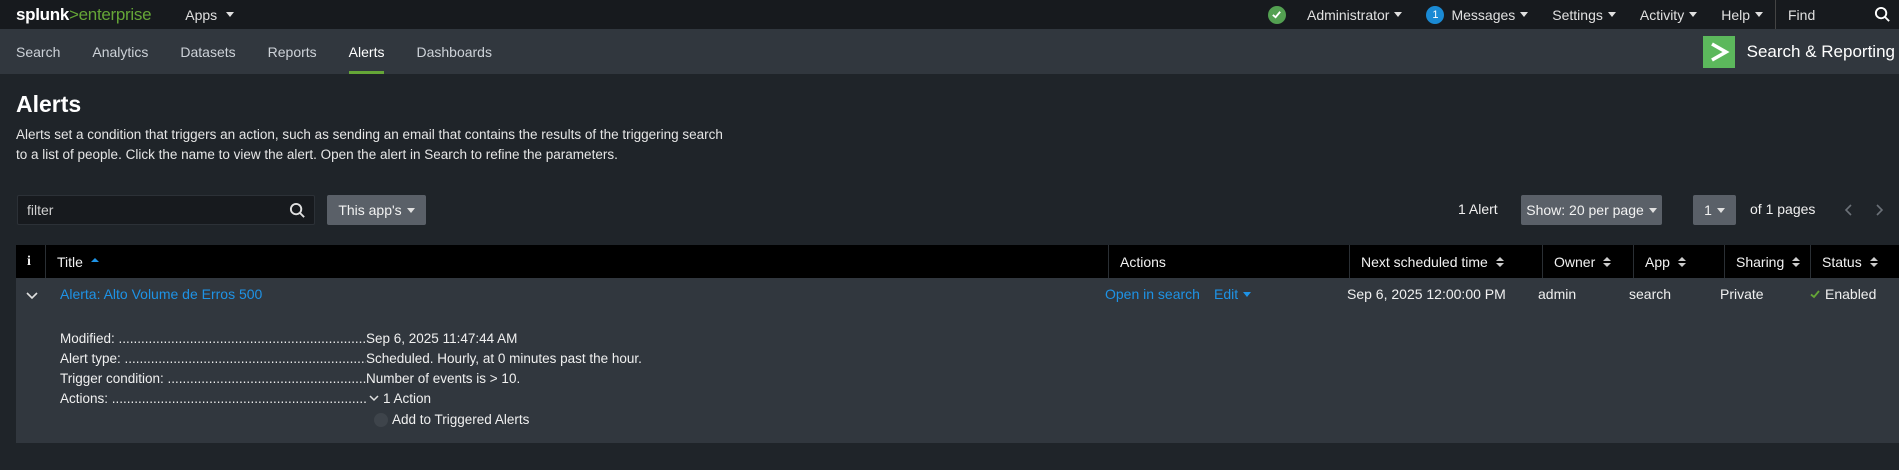 Image resolution: width=1899 pixels, height=470 pixels. I want to click on tab-datasets: Datasets, so click(207, 51).